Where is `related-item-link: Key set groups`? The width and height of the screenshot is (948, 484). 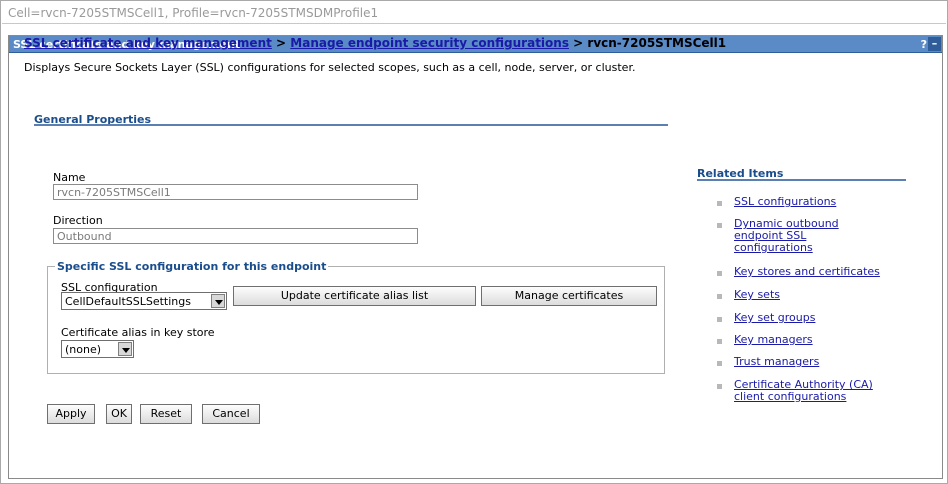 related-item-link: Key set groups is located at coordinates (774, 317).